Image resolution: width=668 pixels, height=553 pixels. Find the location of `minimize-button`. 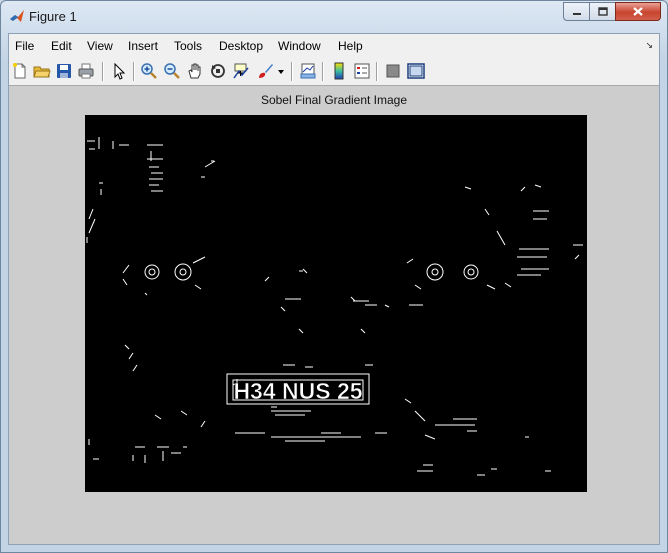

minimize-button is located at coordinates (576, 11).